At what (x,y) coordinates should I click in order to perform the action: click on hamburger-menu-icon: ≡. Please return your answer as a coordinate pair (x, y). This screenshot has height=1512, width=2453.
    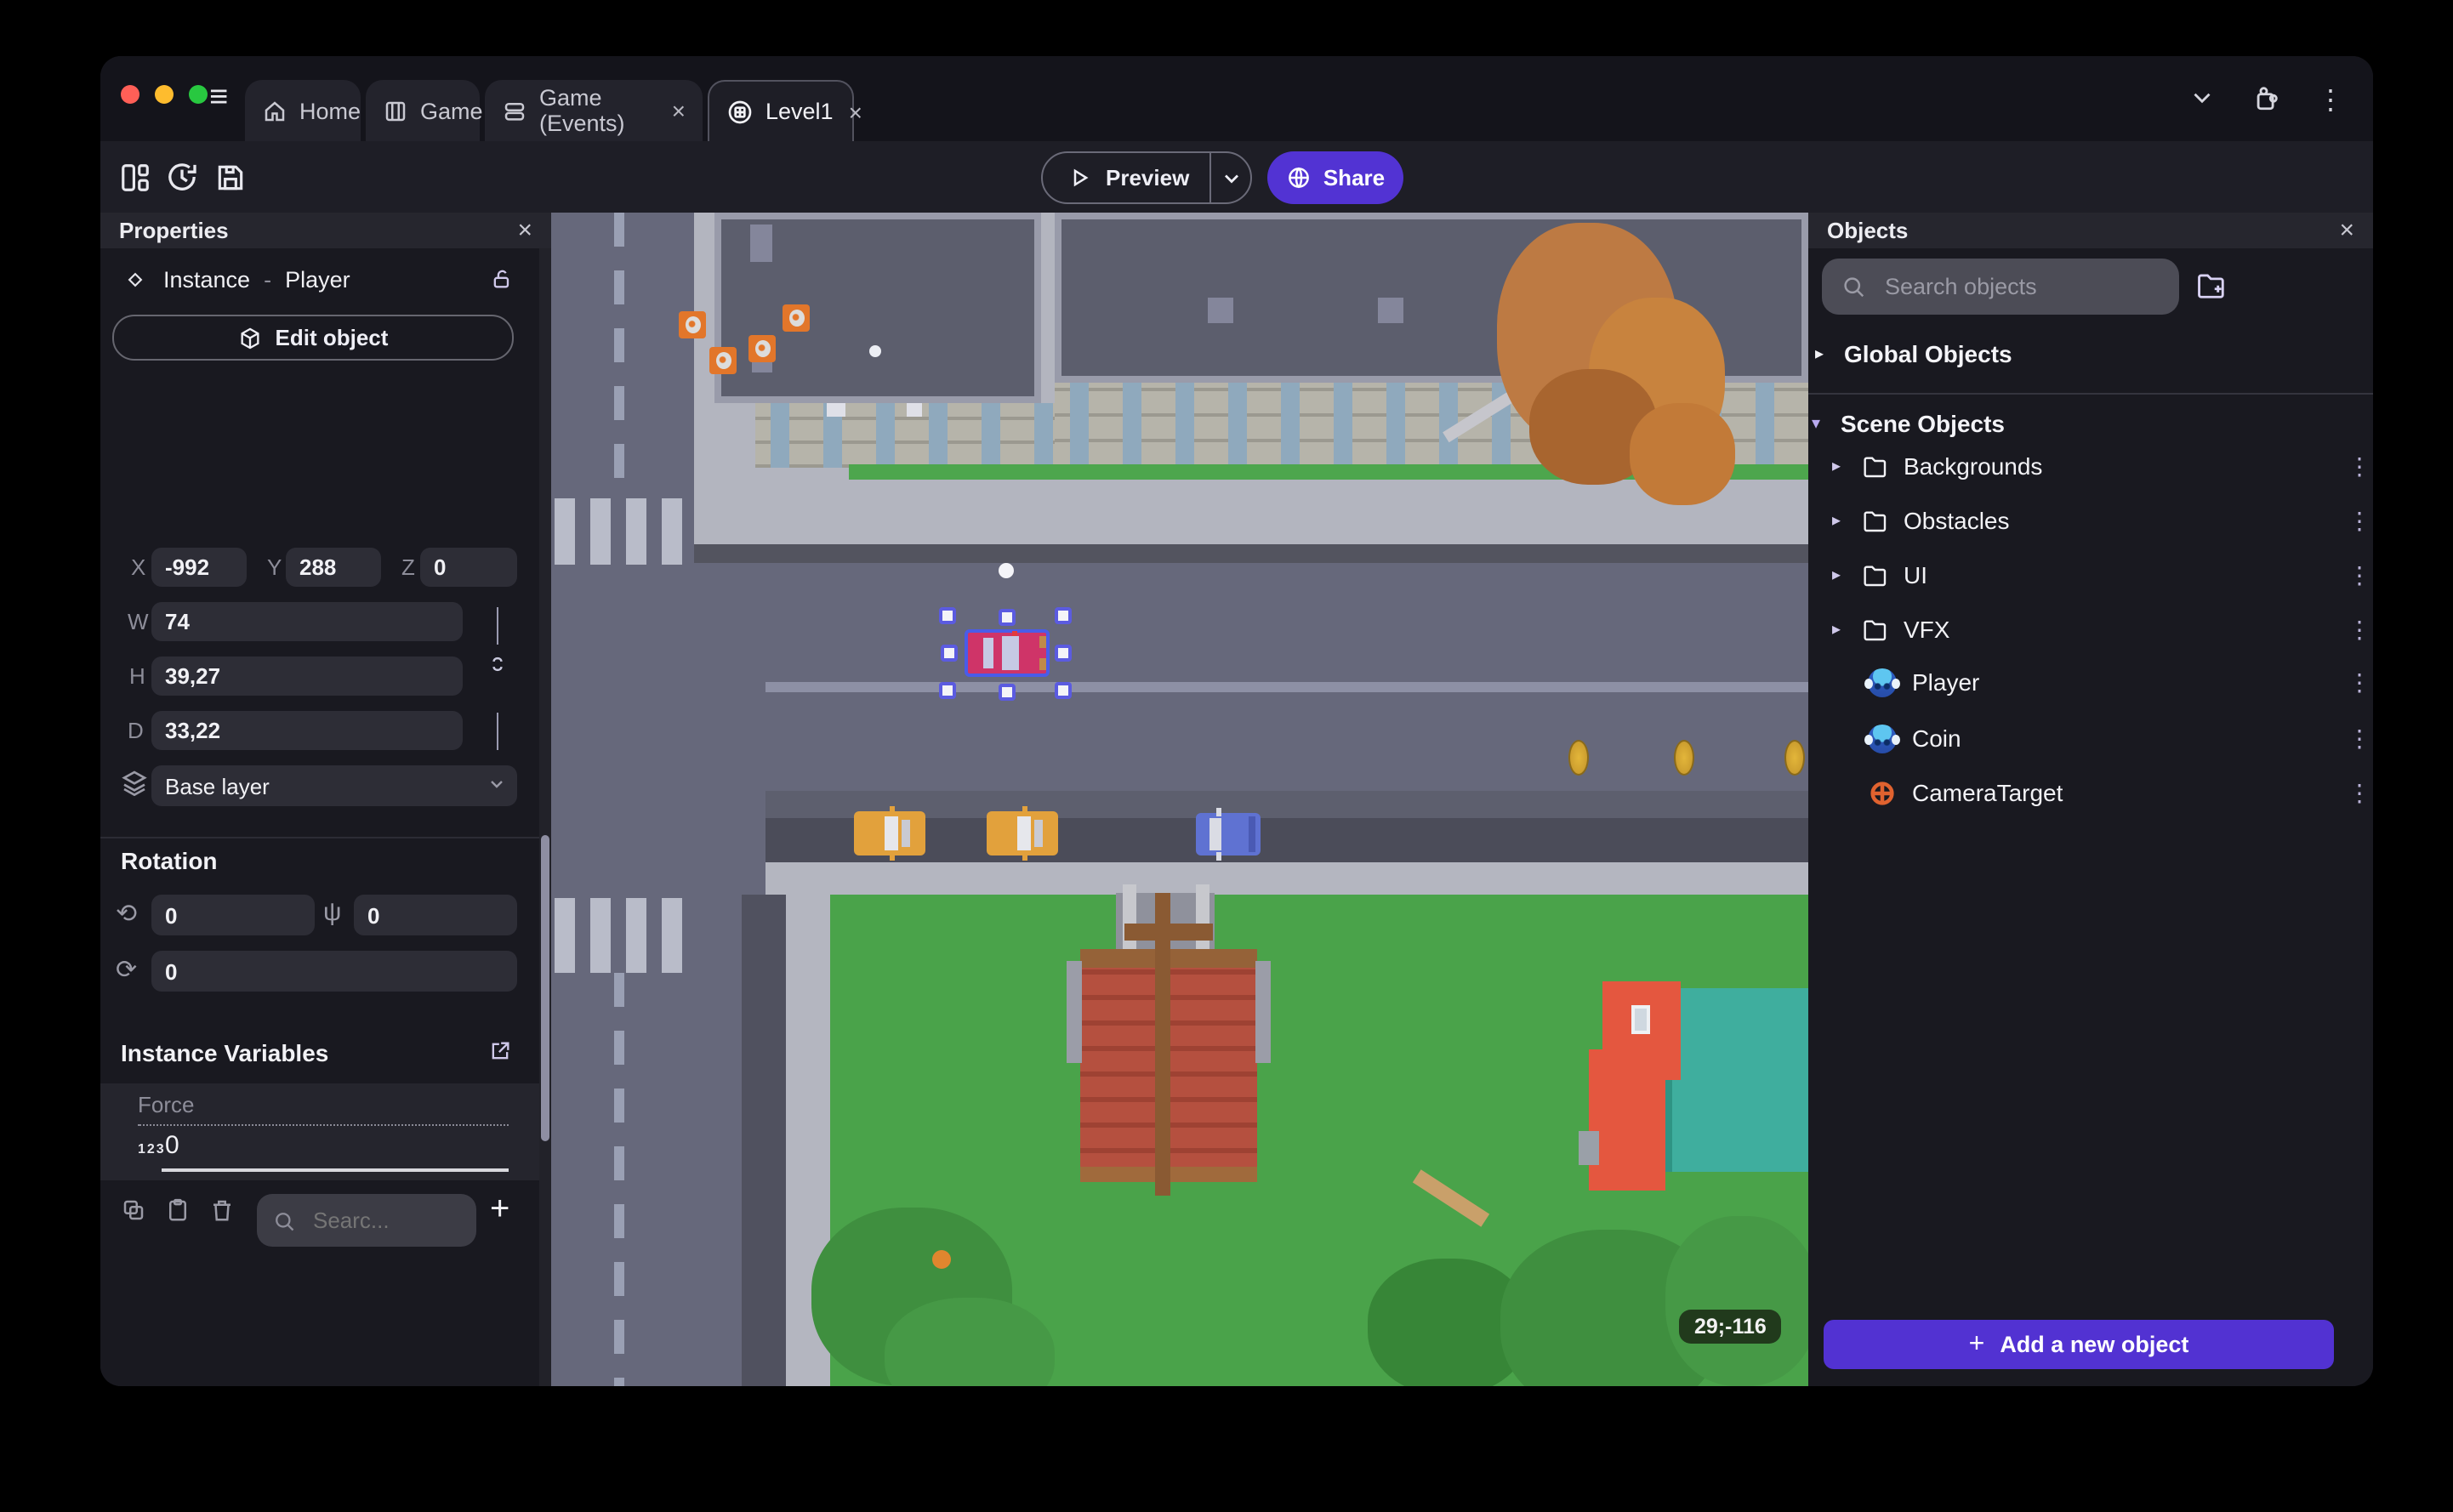
    Looking at the image, I should click on (218, 98).